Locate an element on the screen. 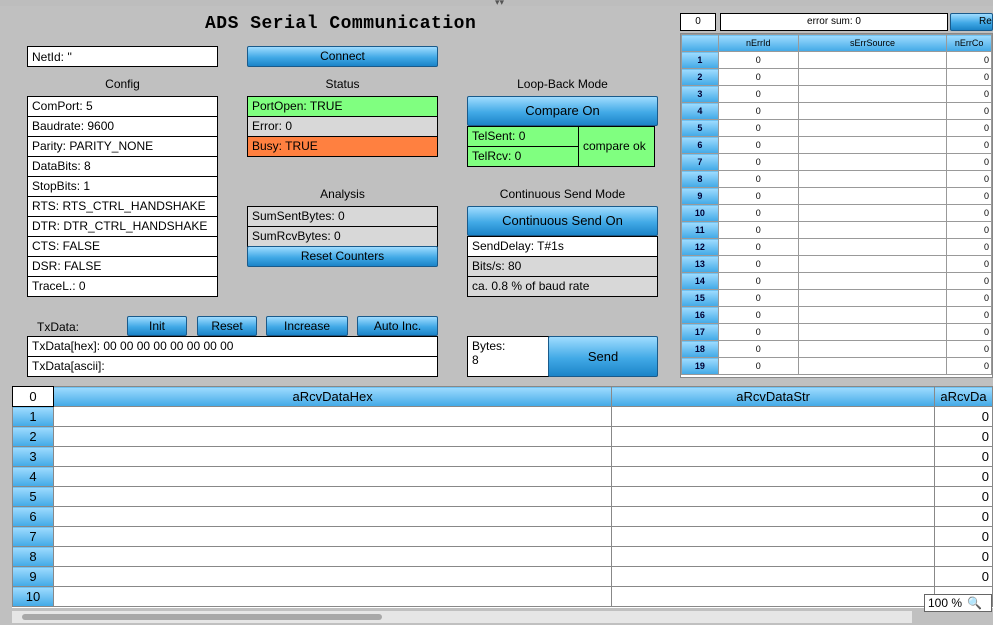 The image size is (993, 625). receive-row-number: 6 is located at coordinates (33, 516).